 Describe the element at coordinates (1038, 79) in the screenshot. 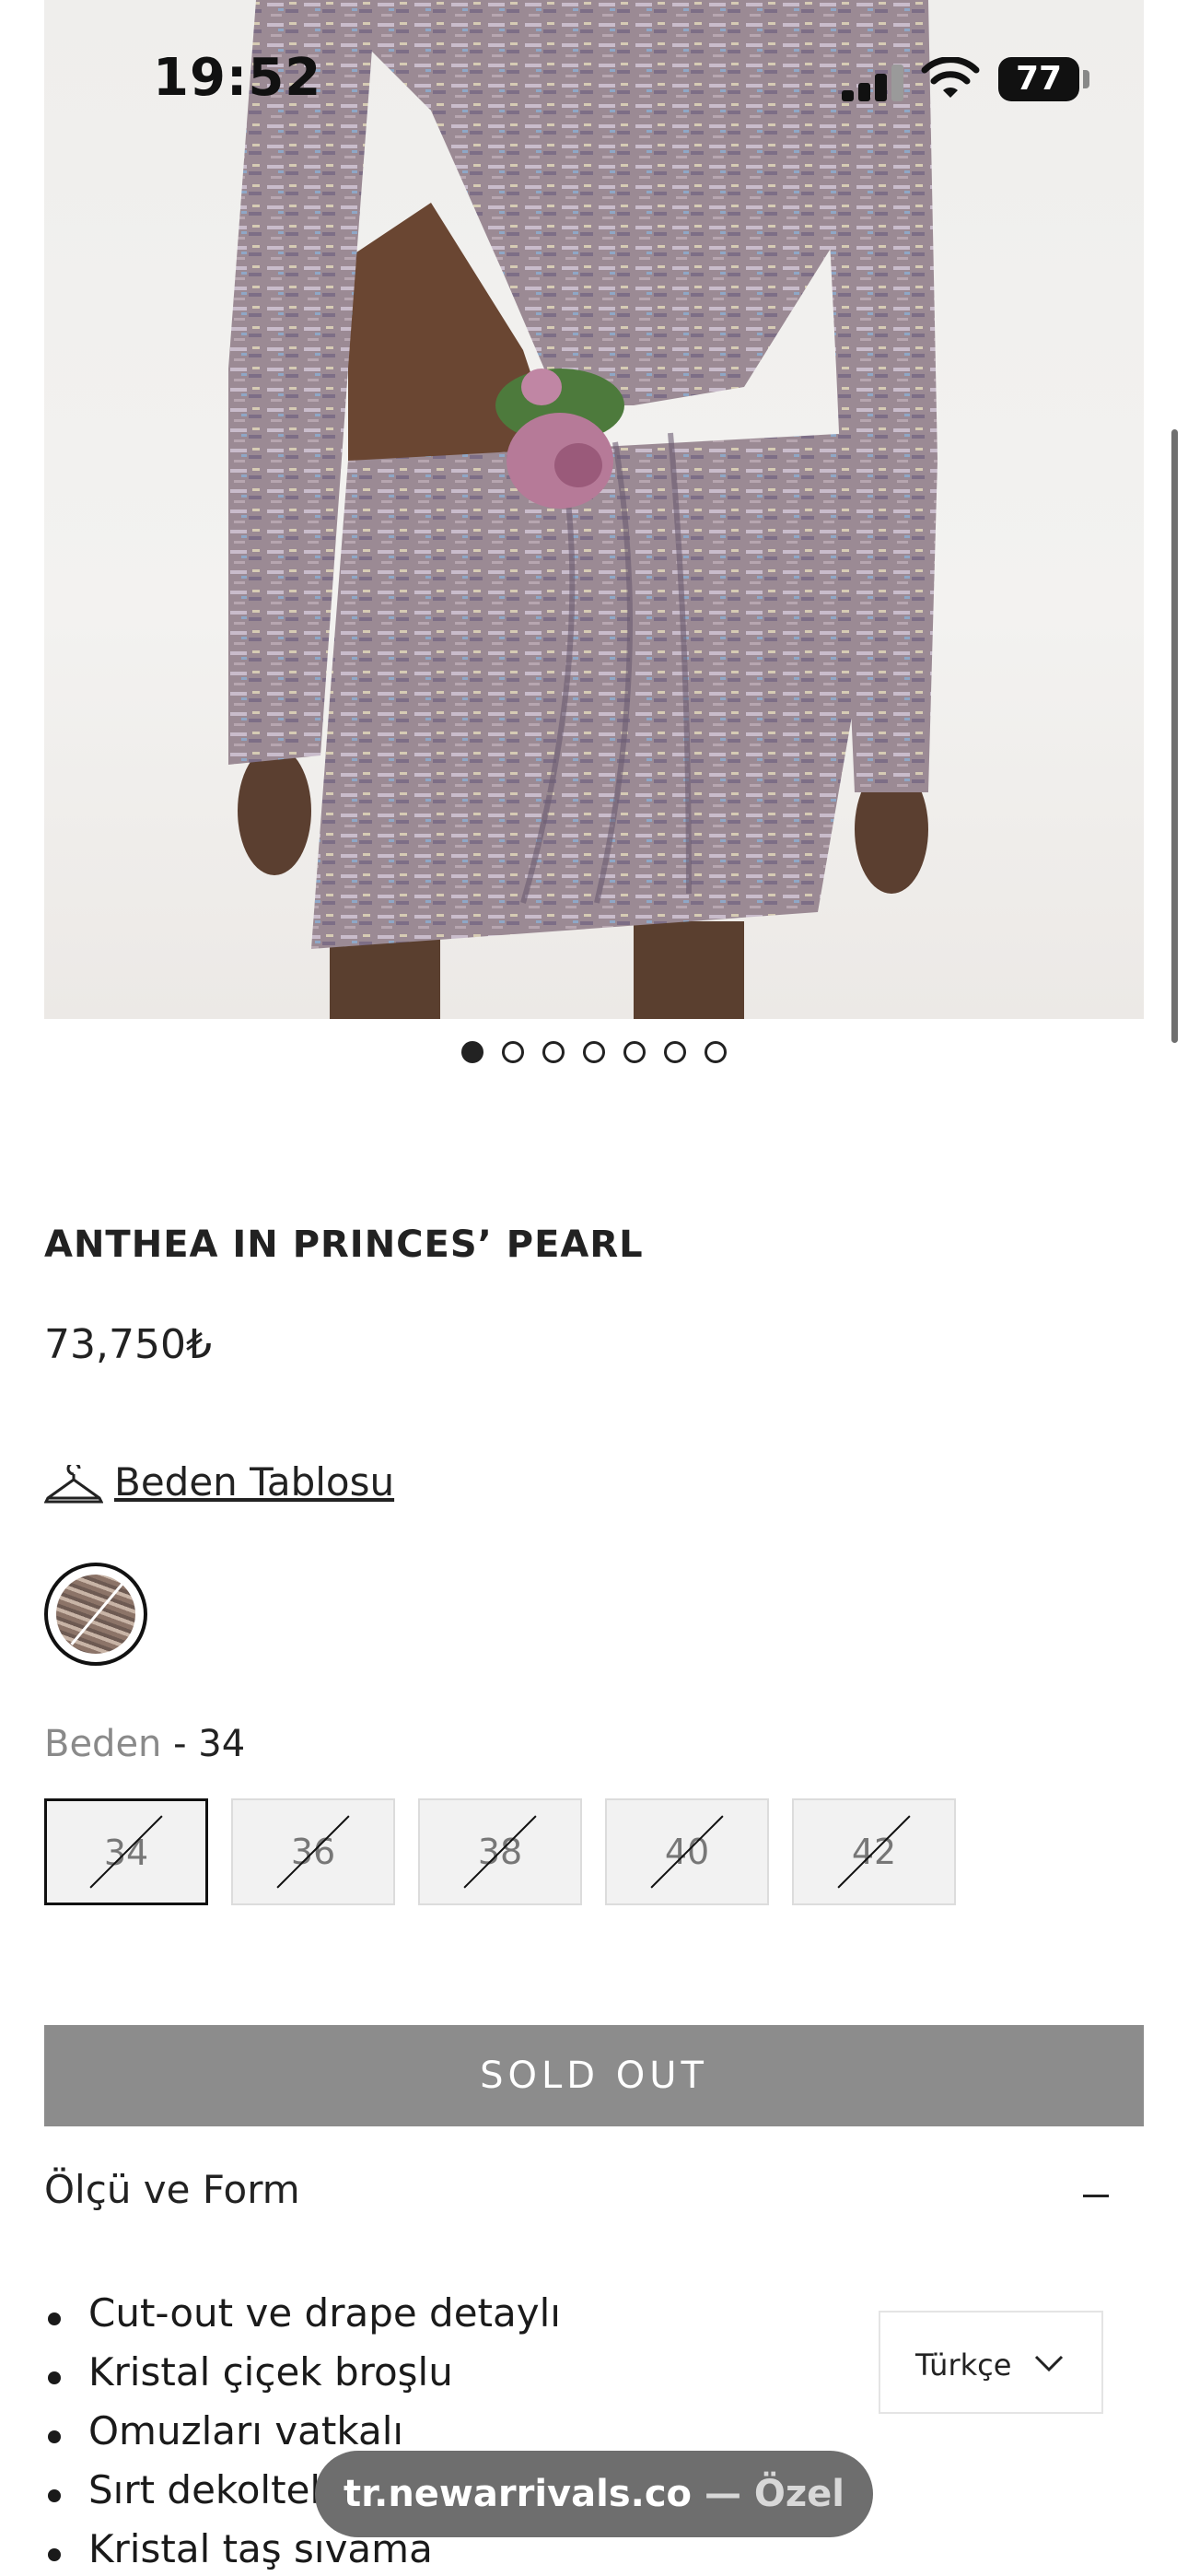

I see `battery-icon: 77` at that location.